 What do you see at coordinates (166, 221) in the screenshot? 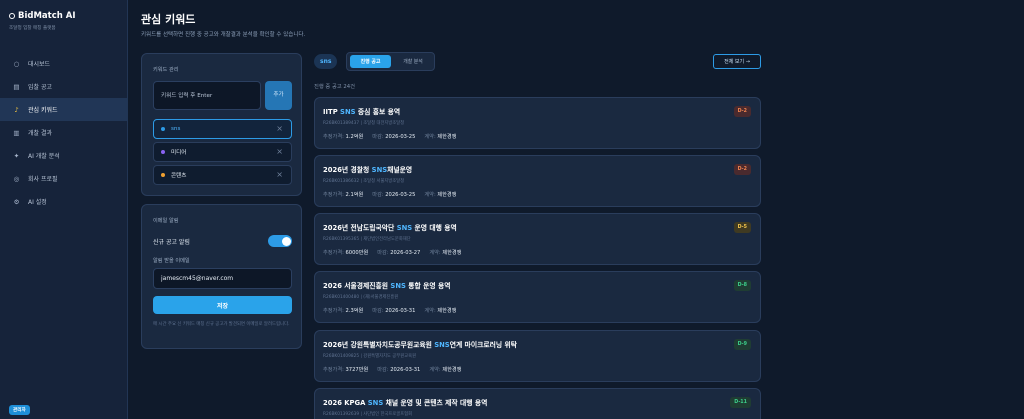
I see `panel-title: 이메일 알림` at bounding box center [166, 221].